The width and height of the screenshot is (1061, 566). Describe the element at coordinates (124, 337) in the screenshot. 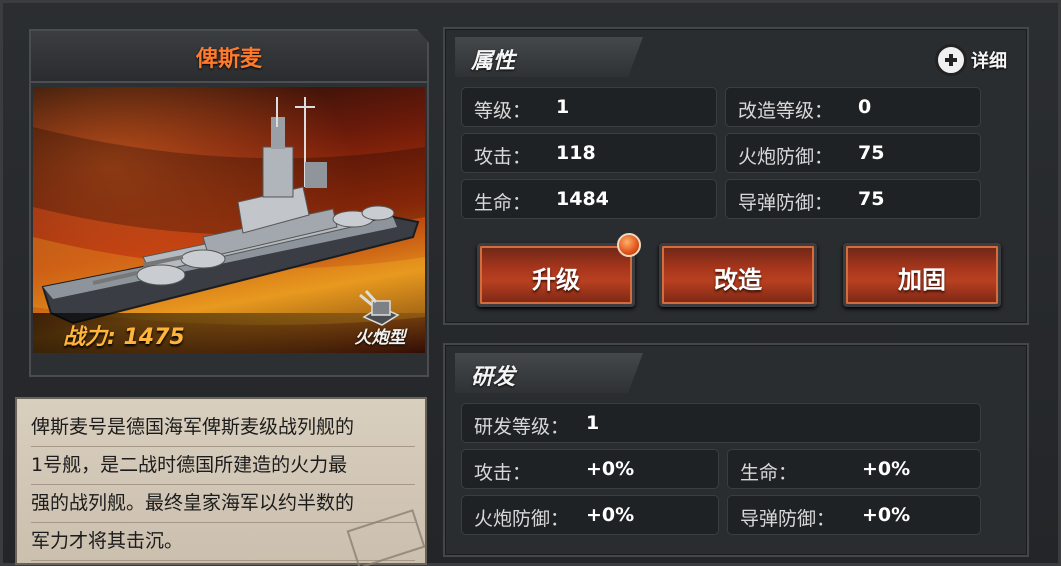

I see `combat-power: 战力: 1475` at that location.